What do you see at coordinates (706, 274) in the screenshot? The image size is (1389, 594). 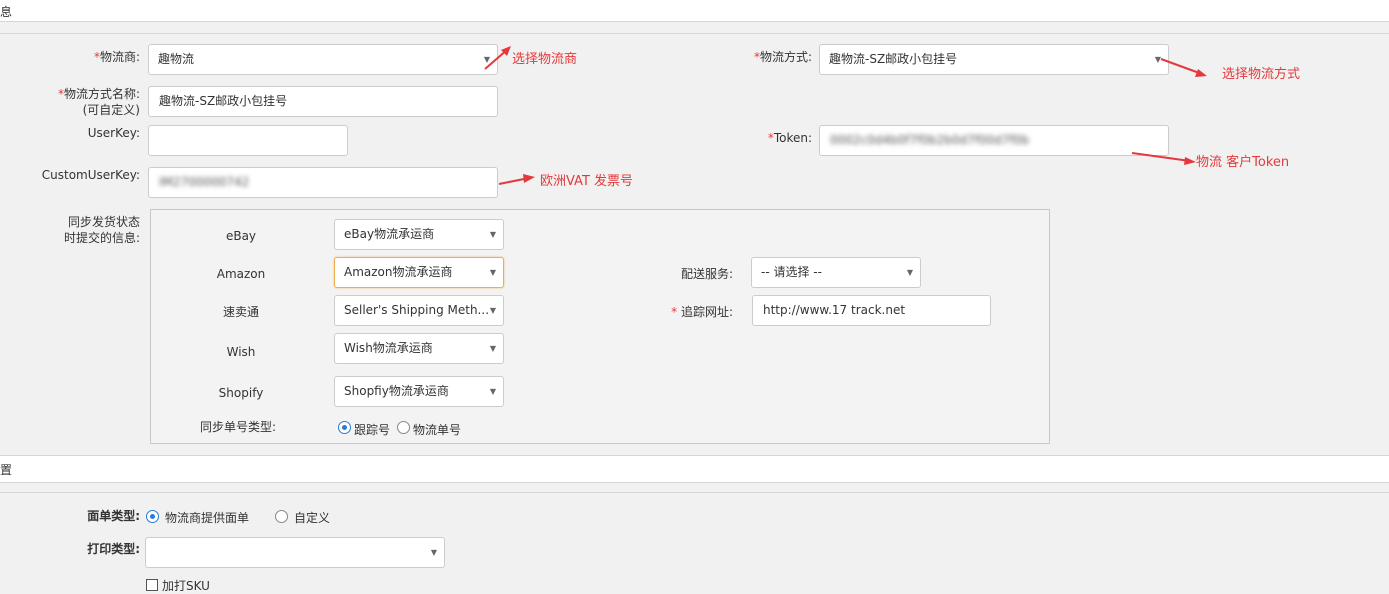 I see `delivery-service-label: 配送服务:` at bounding box center [706, 274].